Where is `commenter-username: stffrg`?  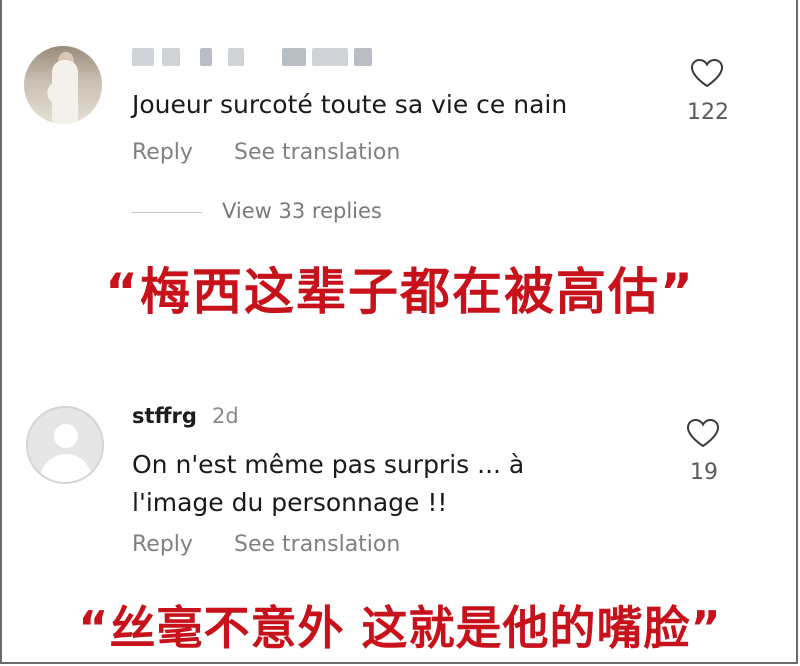 commenter-username: stffrg is located at coordinates (164, 416).